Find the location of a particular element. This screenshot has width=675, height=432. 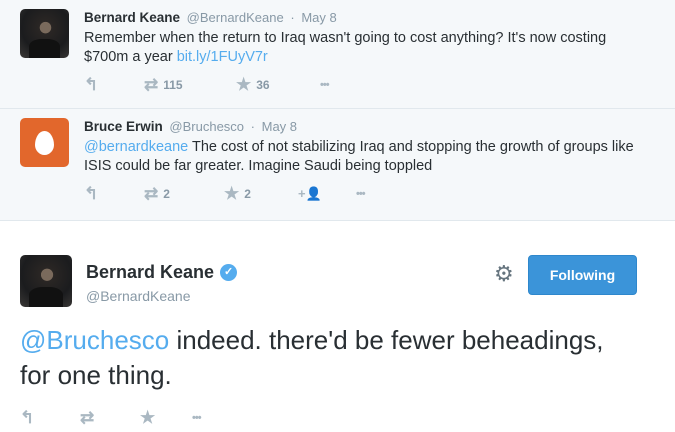

favorite-button: ★ 2 is located at coordinates (237, 194).